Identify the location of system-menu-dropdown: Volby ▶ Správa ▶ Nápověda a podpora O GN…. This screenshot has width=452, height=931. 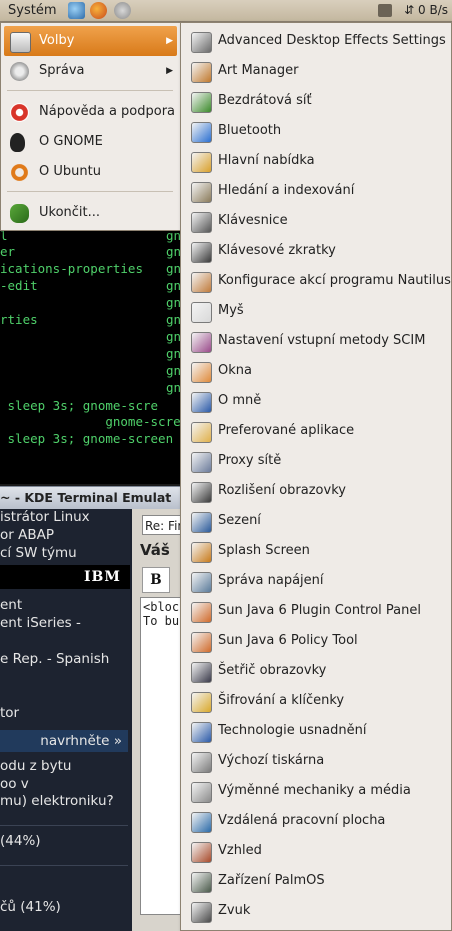
(90, 126).